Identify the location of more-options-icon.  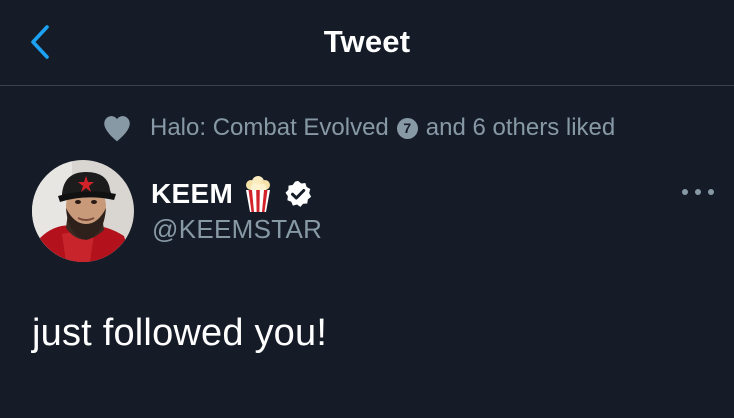
(698, 192).